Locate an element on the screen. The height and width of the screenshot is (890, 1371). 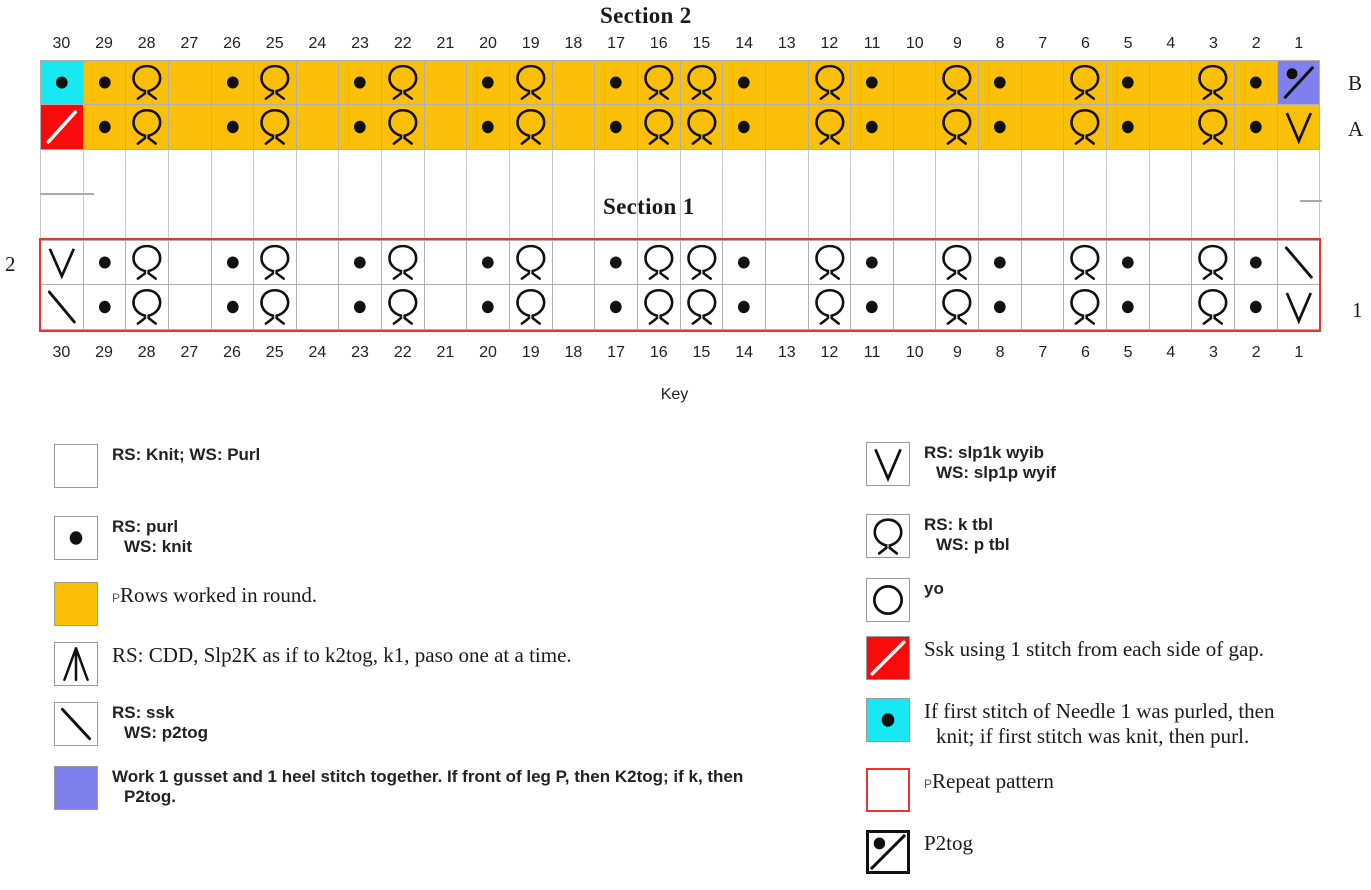
legend-item: yo is located at coordinates (905, 600).